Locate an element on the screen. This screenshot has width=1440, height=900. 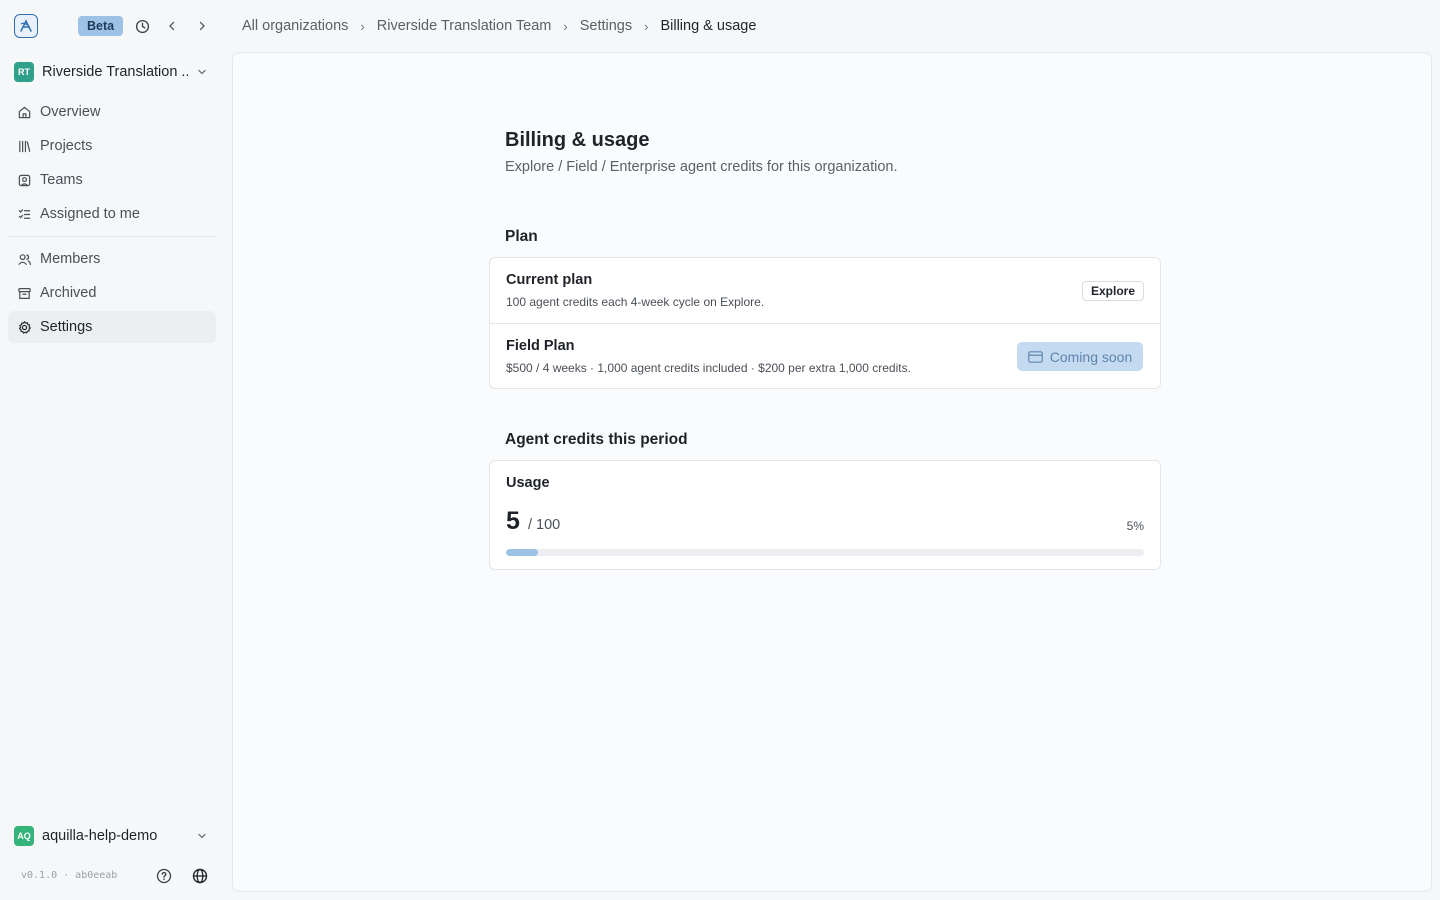
coming-soon-label: Coming soon is located at coordinates (1091, 356).